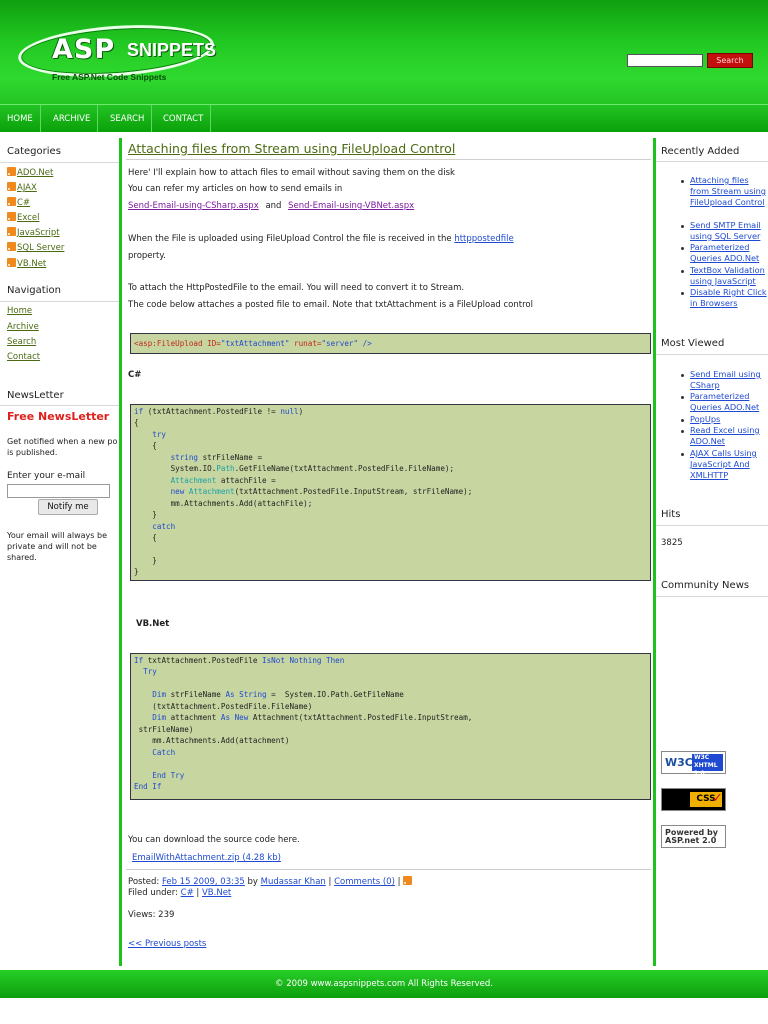  Describe the element at coordinates (20, 118) in the screenshot. I see `nav-item-home: HOME` at that location.